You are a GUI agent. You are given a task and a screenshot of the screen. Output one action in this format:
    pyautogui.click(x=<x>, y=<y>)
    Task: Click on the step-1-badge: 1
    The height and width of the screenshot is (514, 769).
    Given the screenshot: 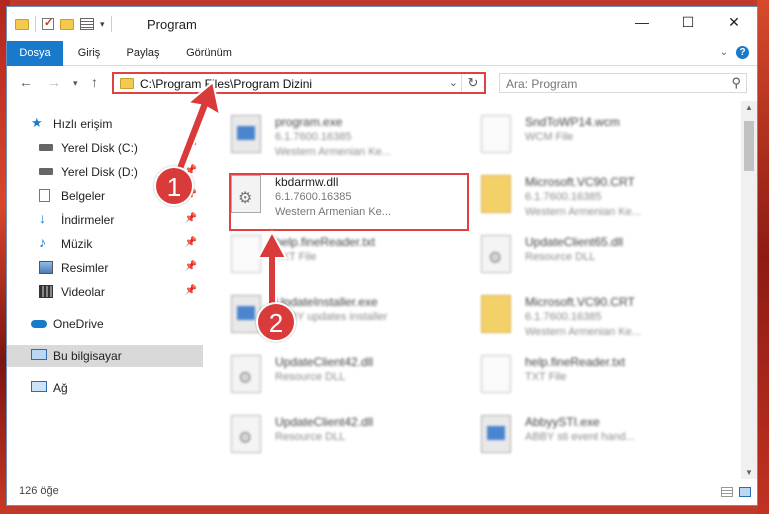 What is the action you would take?
    pyautogui.click(x=174, y=186)
    